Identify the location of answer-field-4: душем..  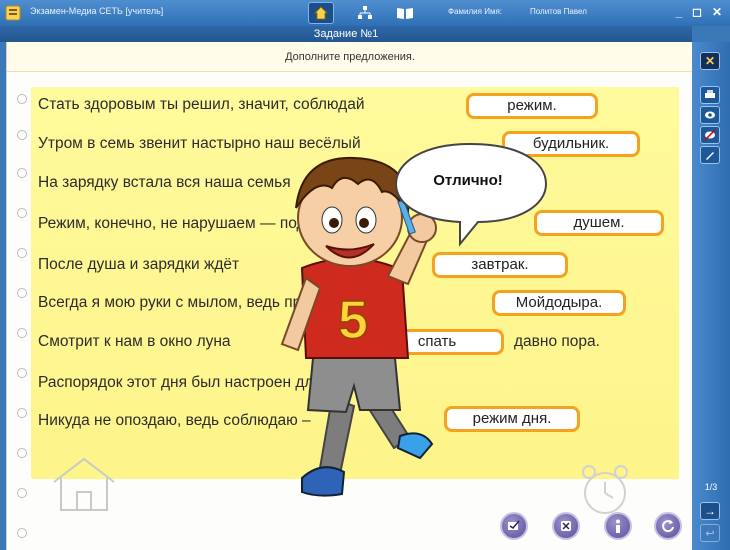
(599, 223).